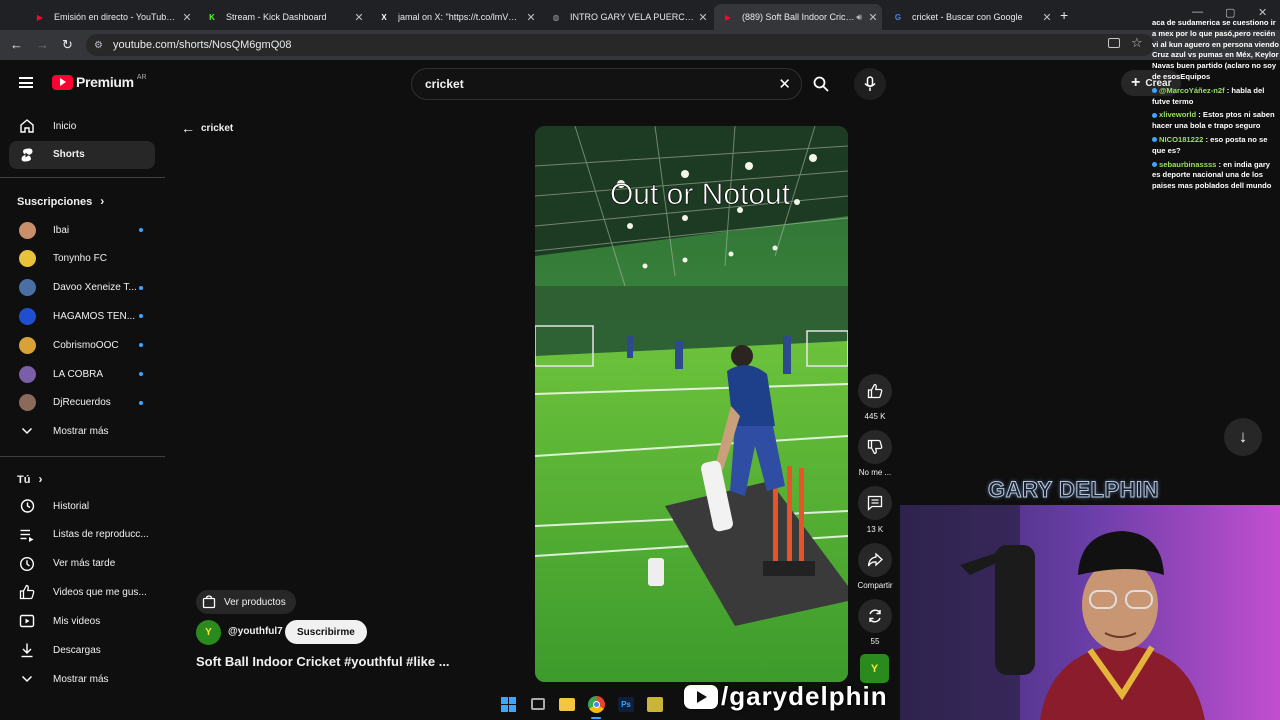 This screenshot has width=1280, height=720. Describe the element at coordinates (538, 704) in the screenshot. I see `task-view-icon` at that location.